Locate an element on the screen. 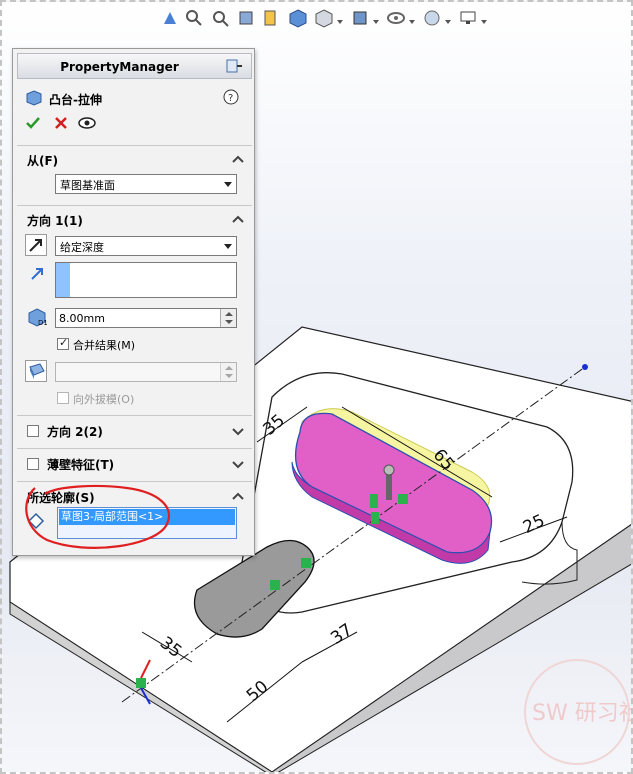 Image resolution: width=633 pixels, height=774 pixels. ok-check-icon is located at coordinates (33, 123).